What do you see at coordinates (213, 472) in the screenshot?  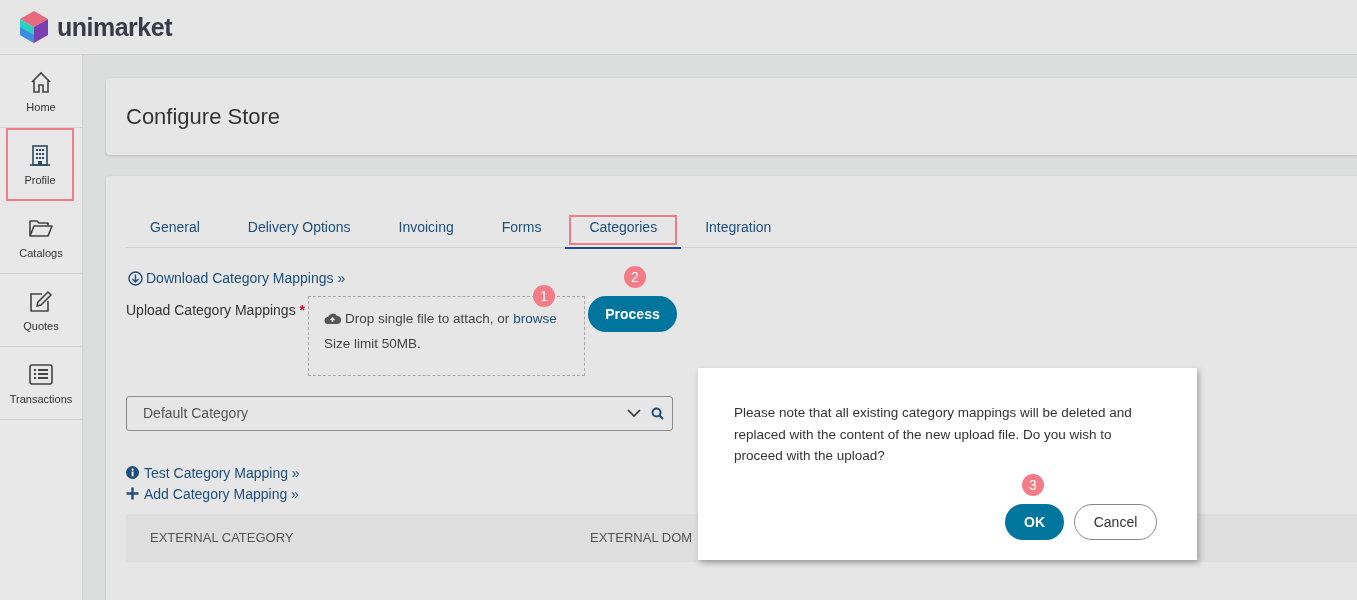 I see `action-link: Test Category Mapping »` at bounding box center [213, 472].